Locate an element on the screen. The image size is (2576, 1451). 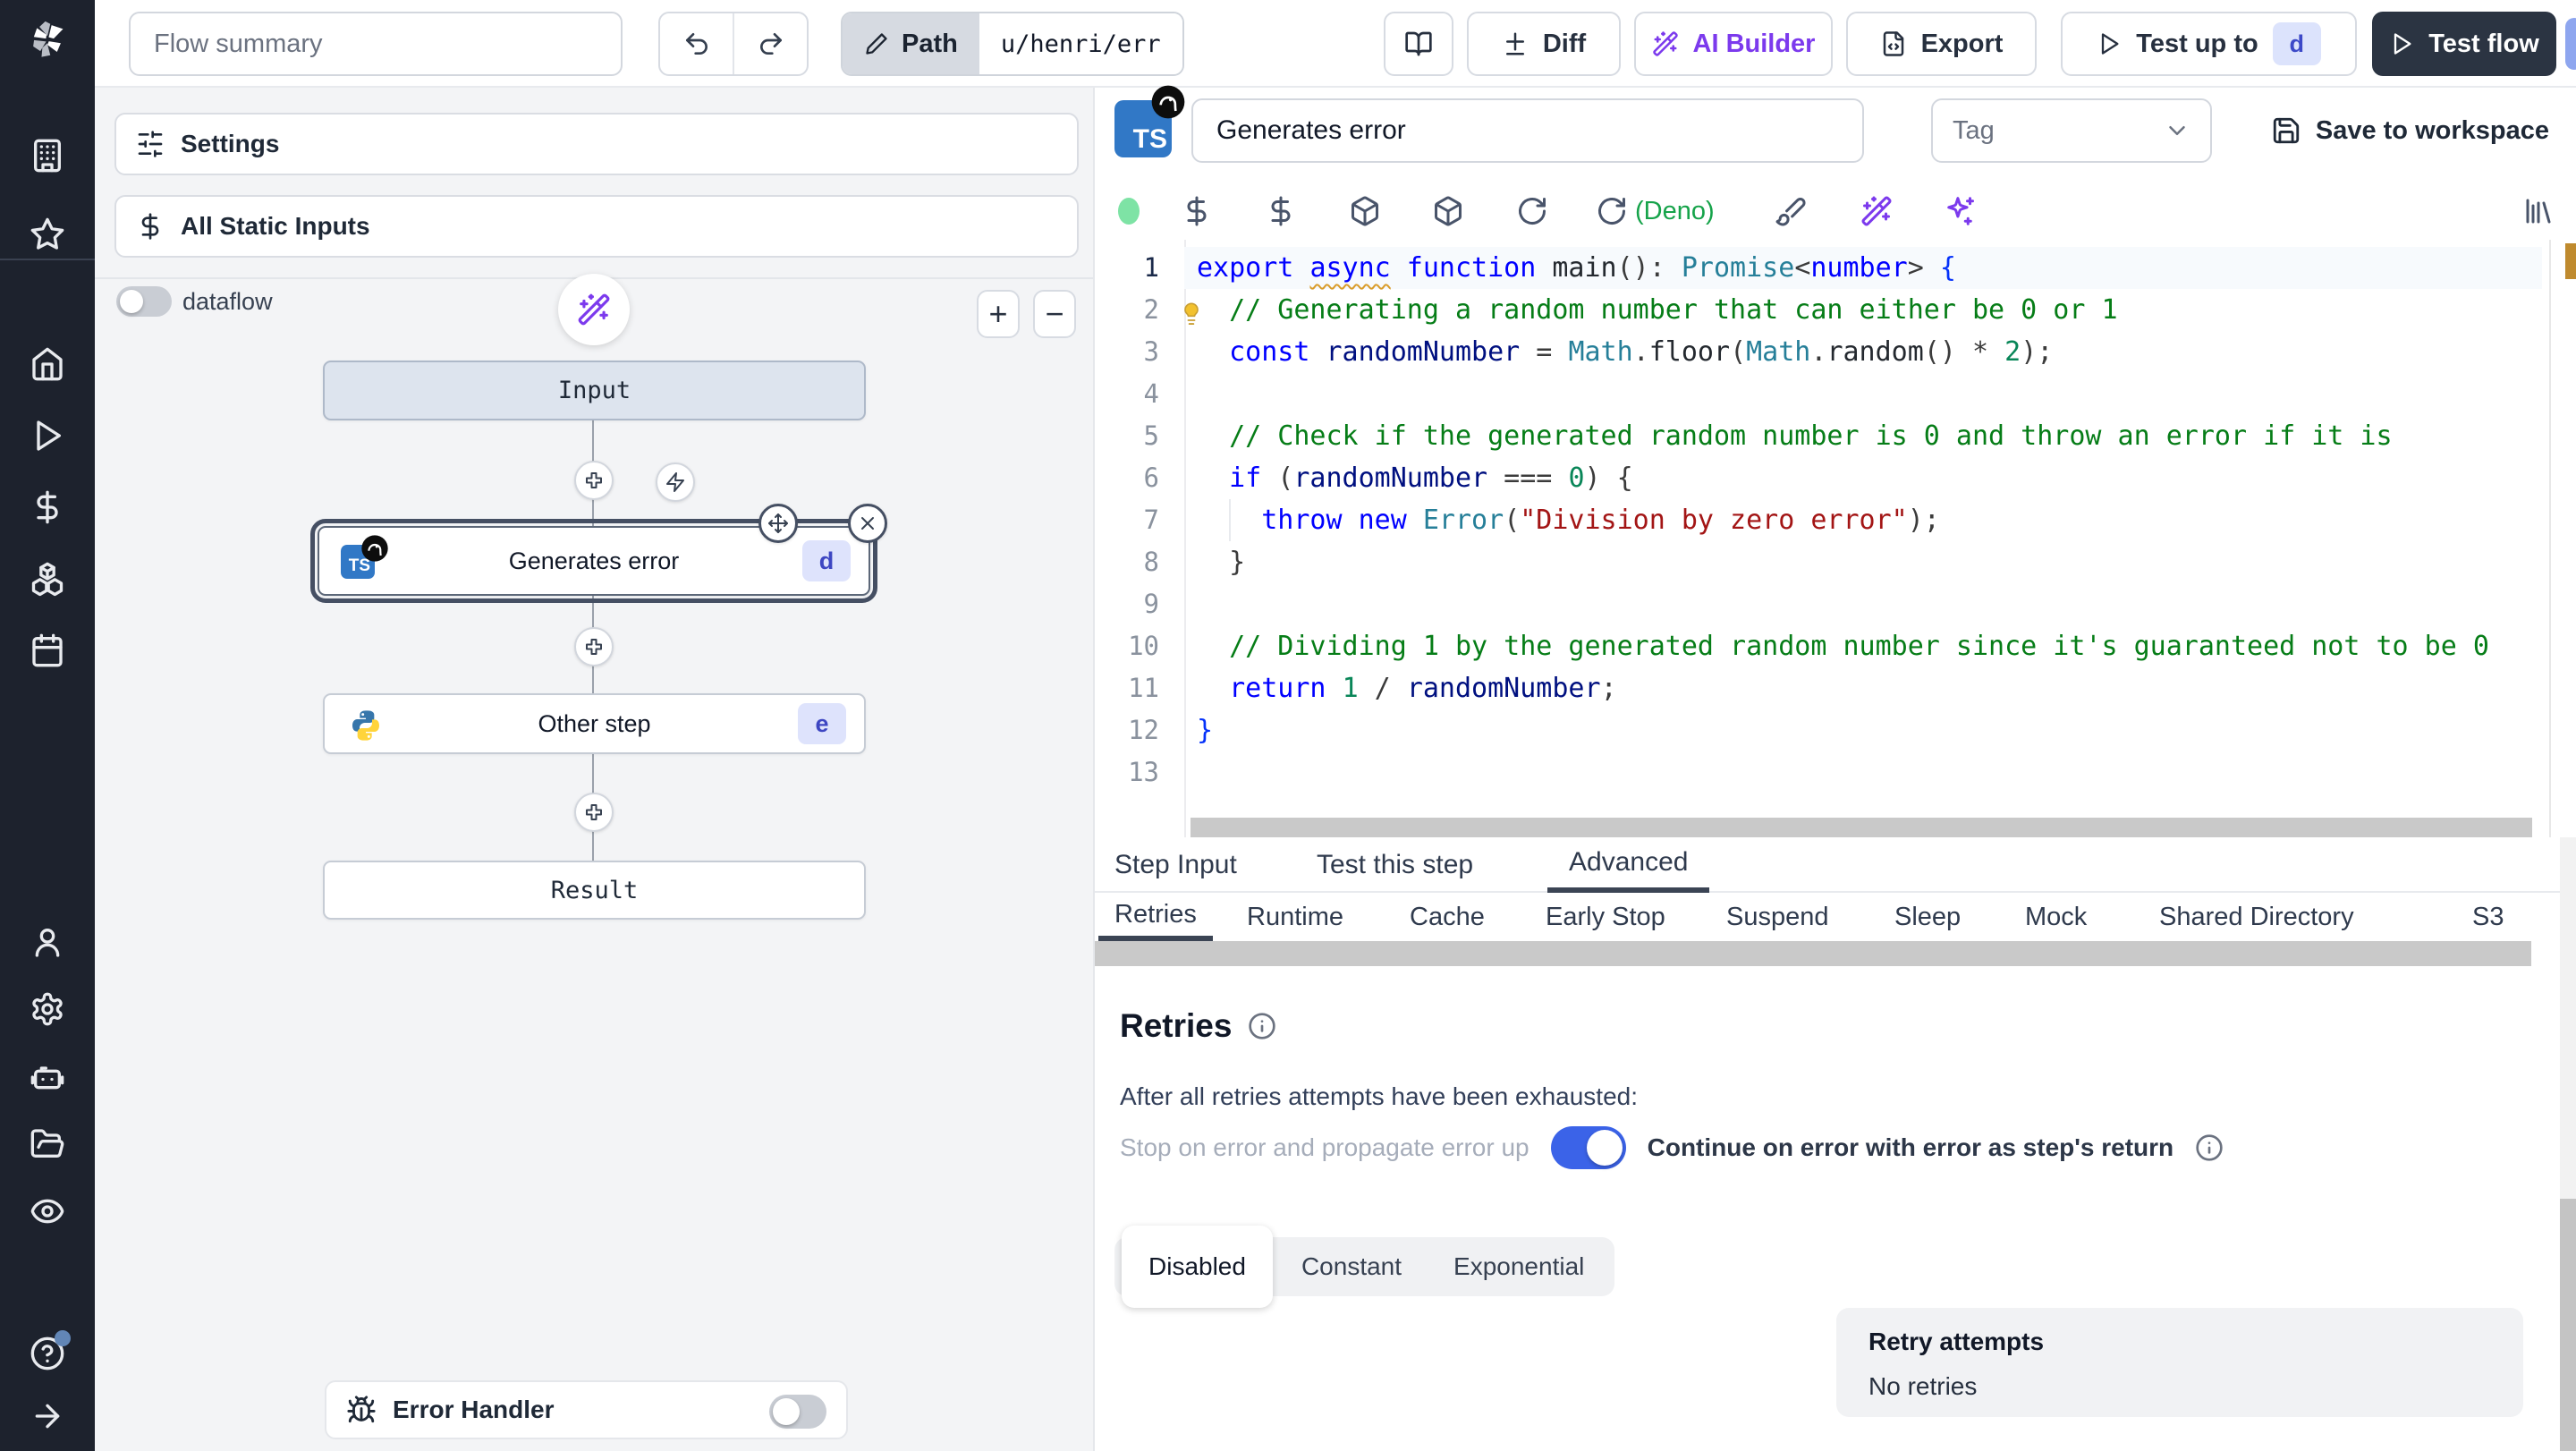
add-trigger-button is located at coordinates (675, 482).